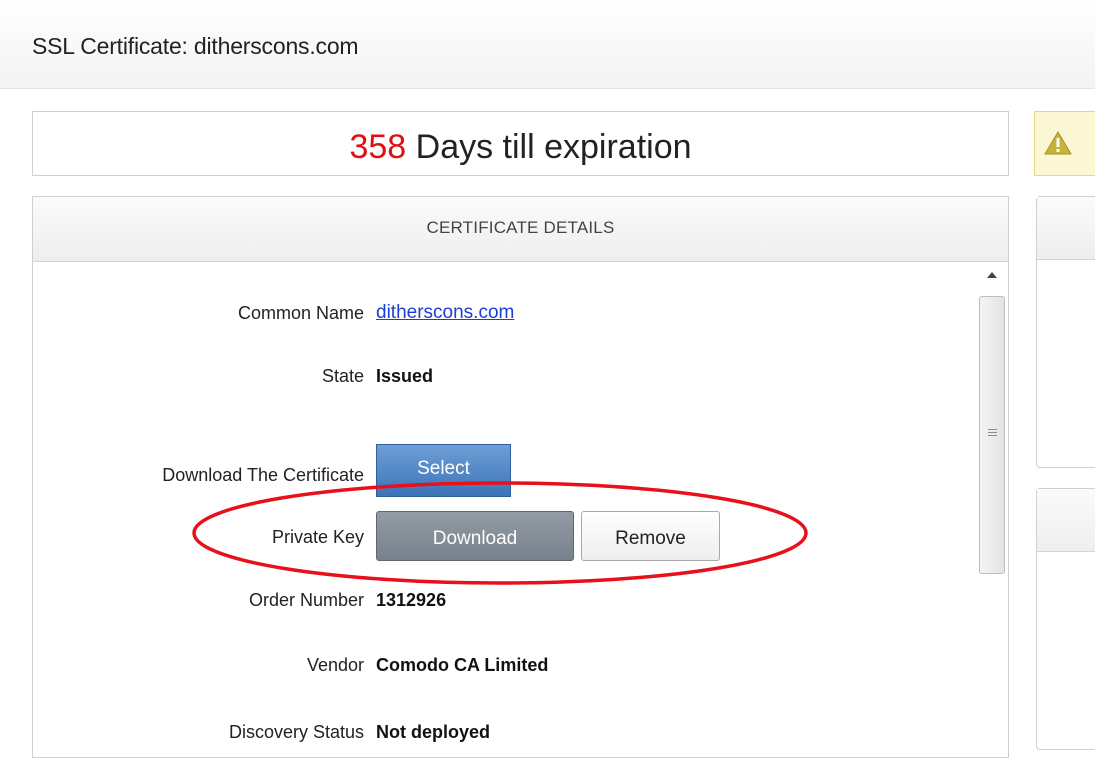  I want to click on expiration-label: Days till expiration, so click(549, 147).